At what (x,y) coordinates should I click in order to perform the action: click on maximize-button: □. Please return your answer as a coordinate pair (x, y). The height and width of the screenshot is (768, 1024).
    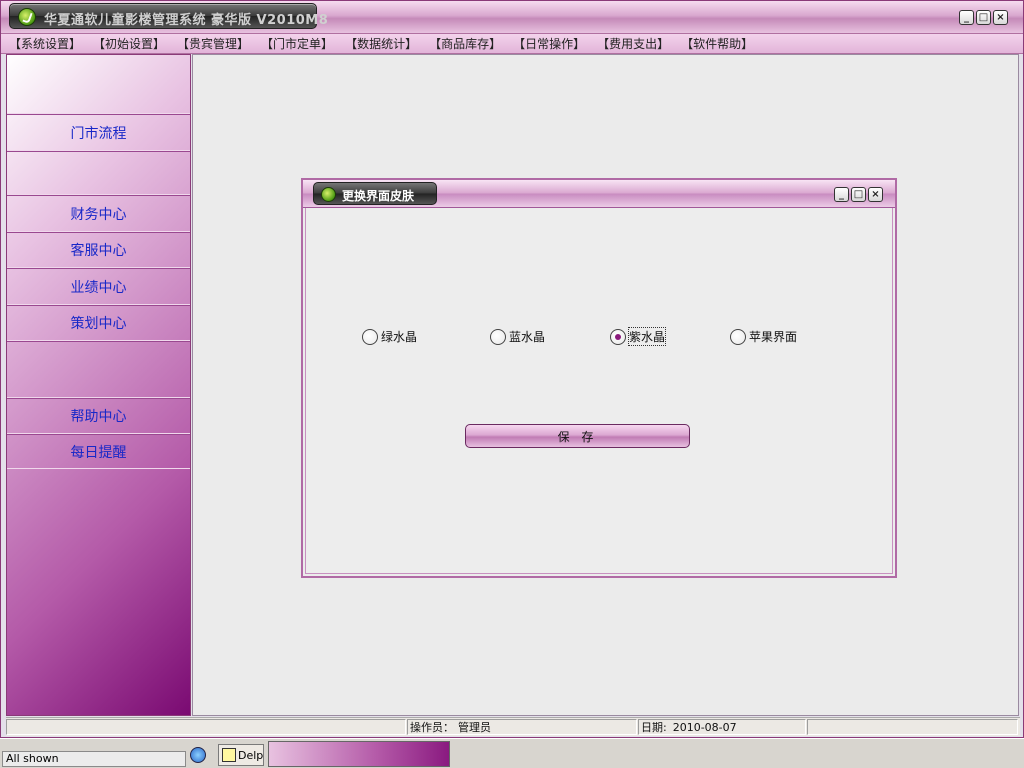
    Looking at the image, I should click on (983, 17).